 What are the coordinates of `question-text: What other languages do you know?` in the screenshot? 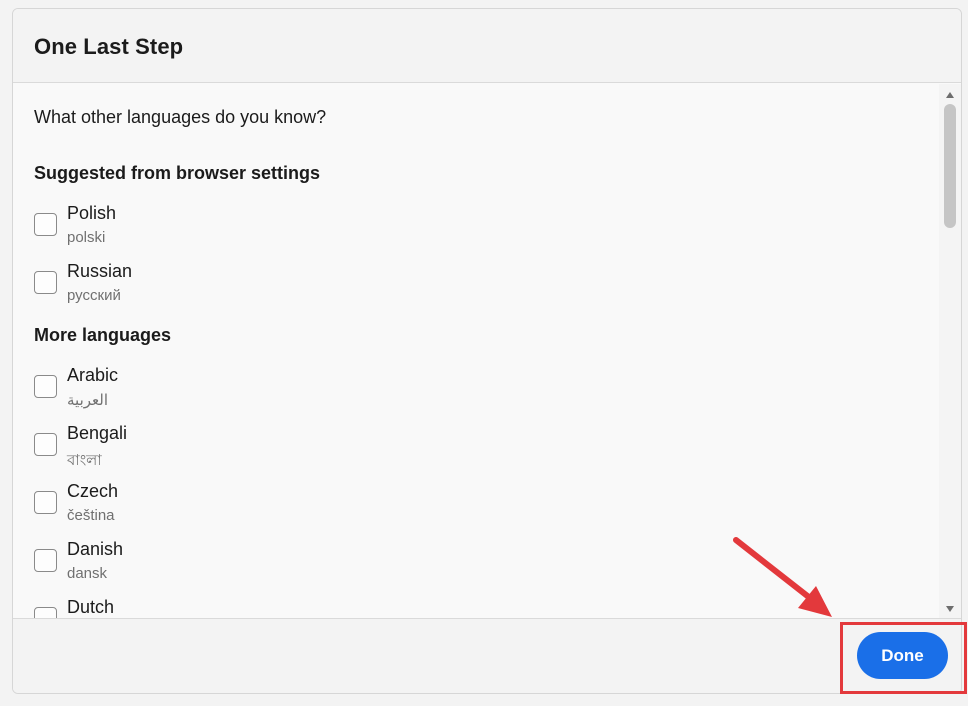 It's located at (180, 117).